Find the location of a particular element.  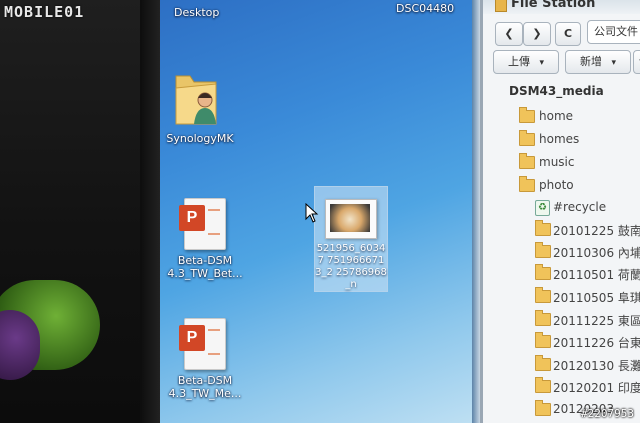

tree-item-label: 20110505 阜琪 is located at coordinates (596, 298).